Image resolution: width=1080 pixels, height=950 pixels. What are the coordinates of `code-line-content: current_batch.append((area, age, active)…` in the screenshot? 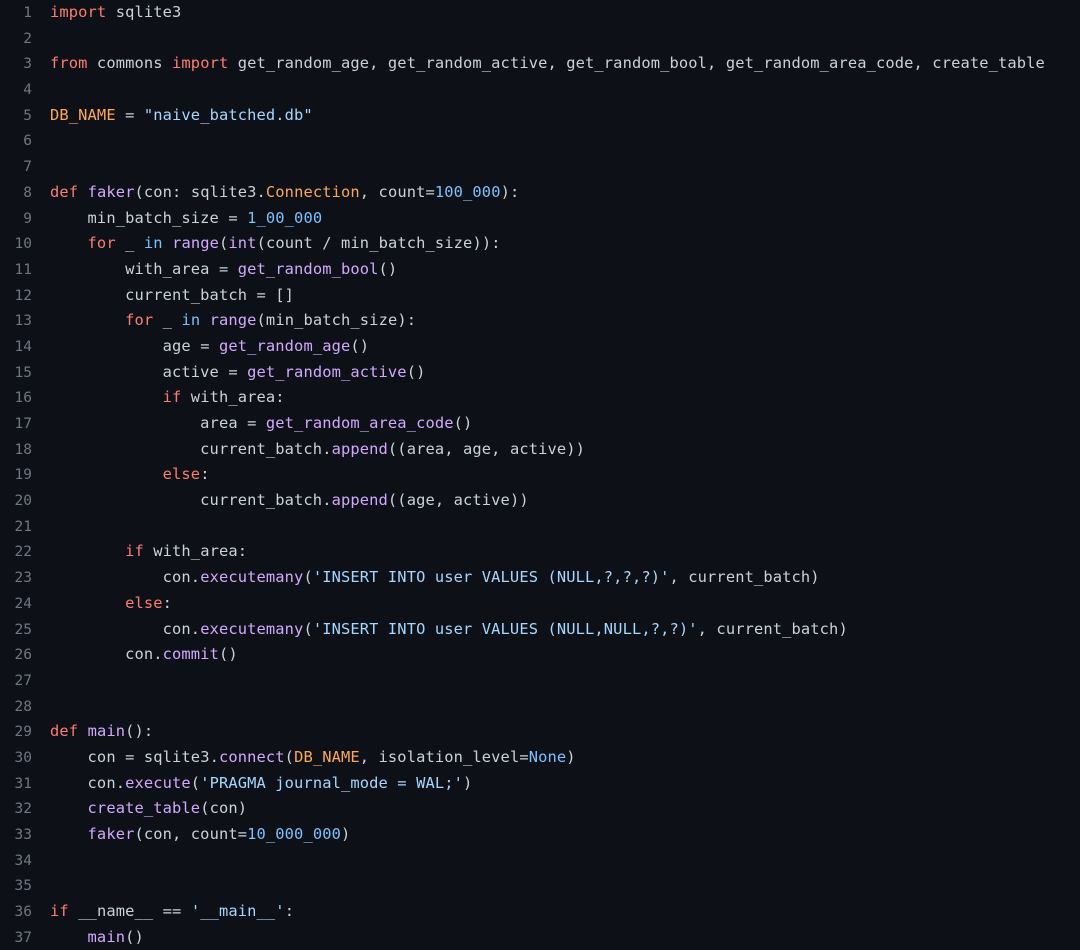 It's located at (556, 450).